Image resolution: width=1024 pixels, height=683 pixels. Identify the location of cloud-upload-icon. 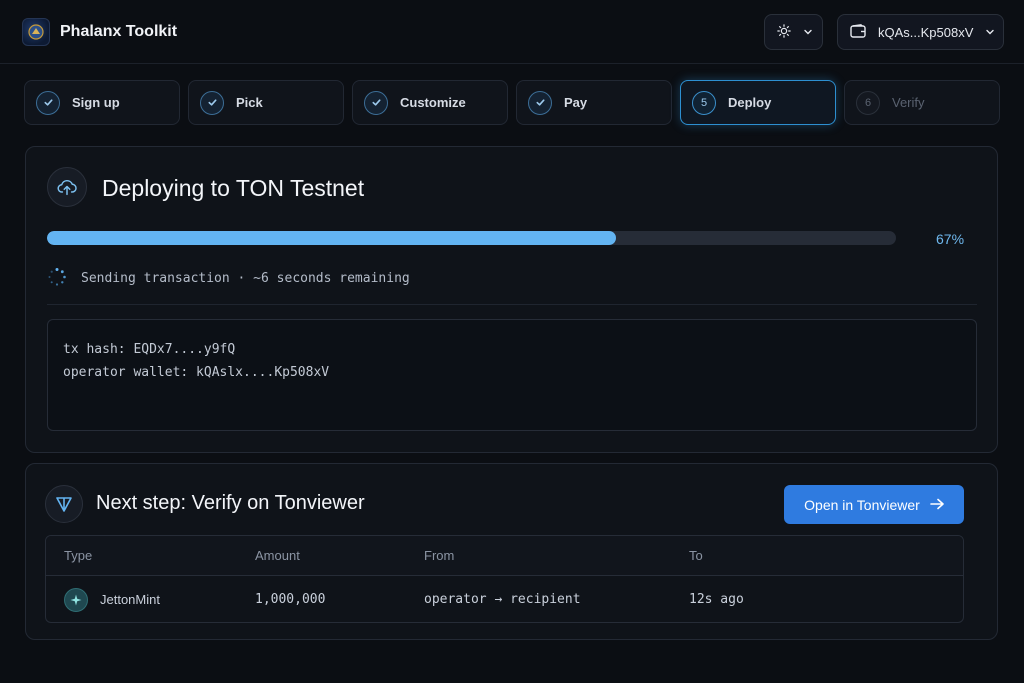
(67, 187).